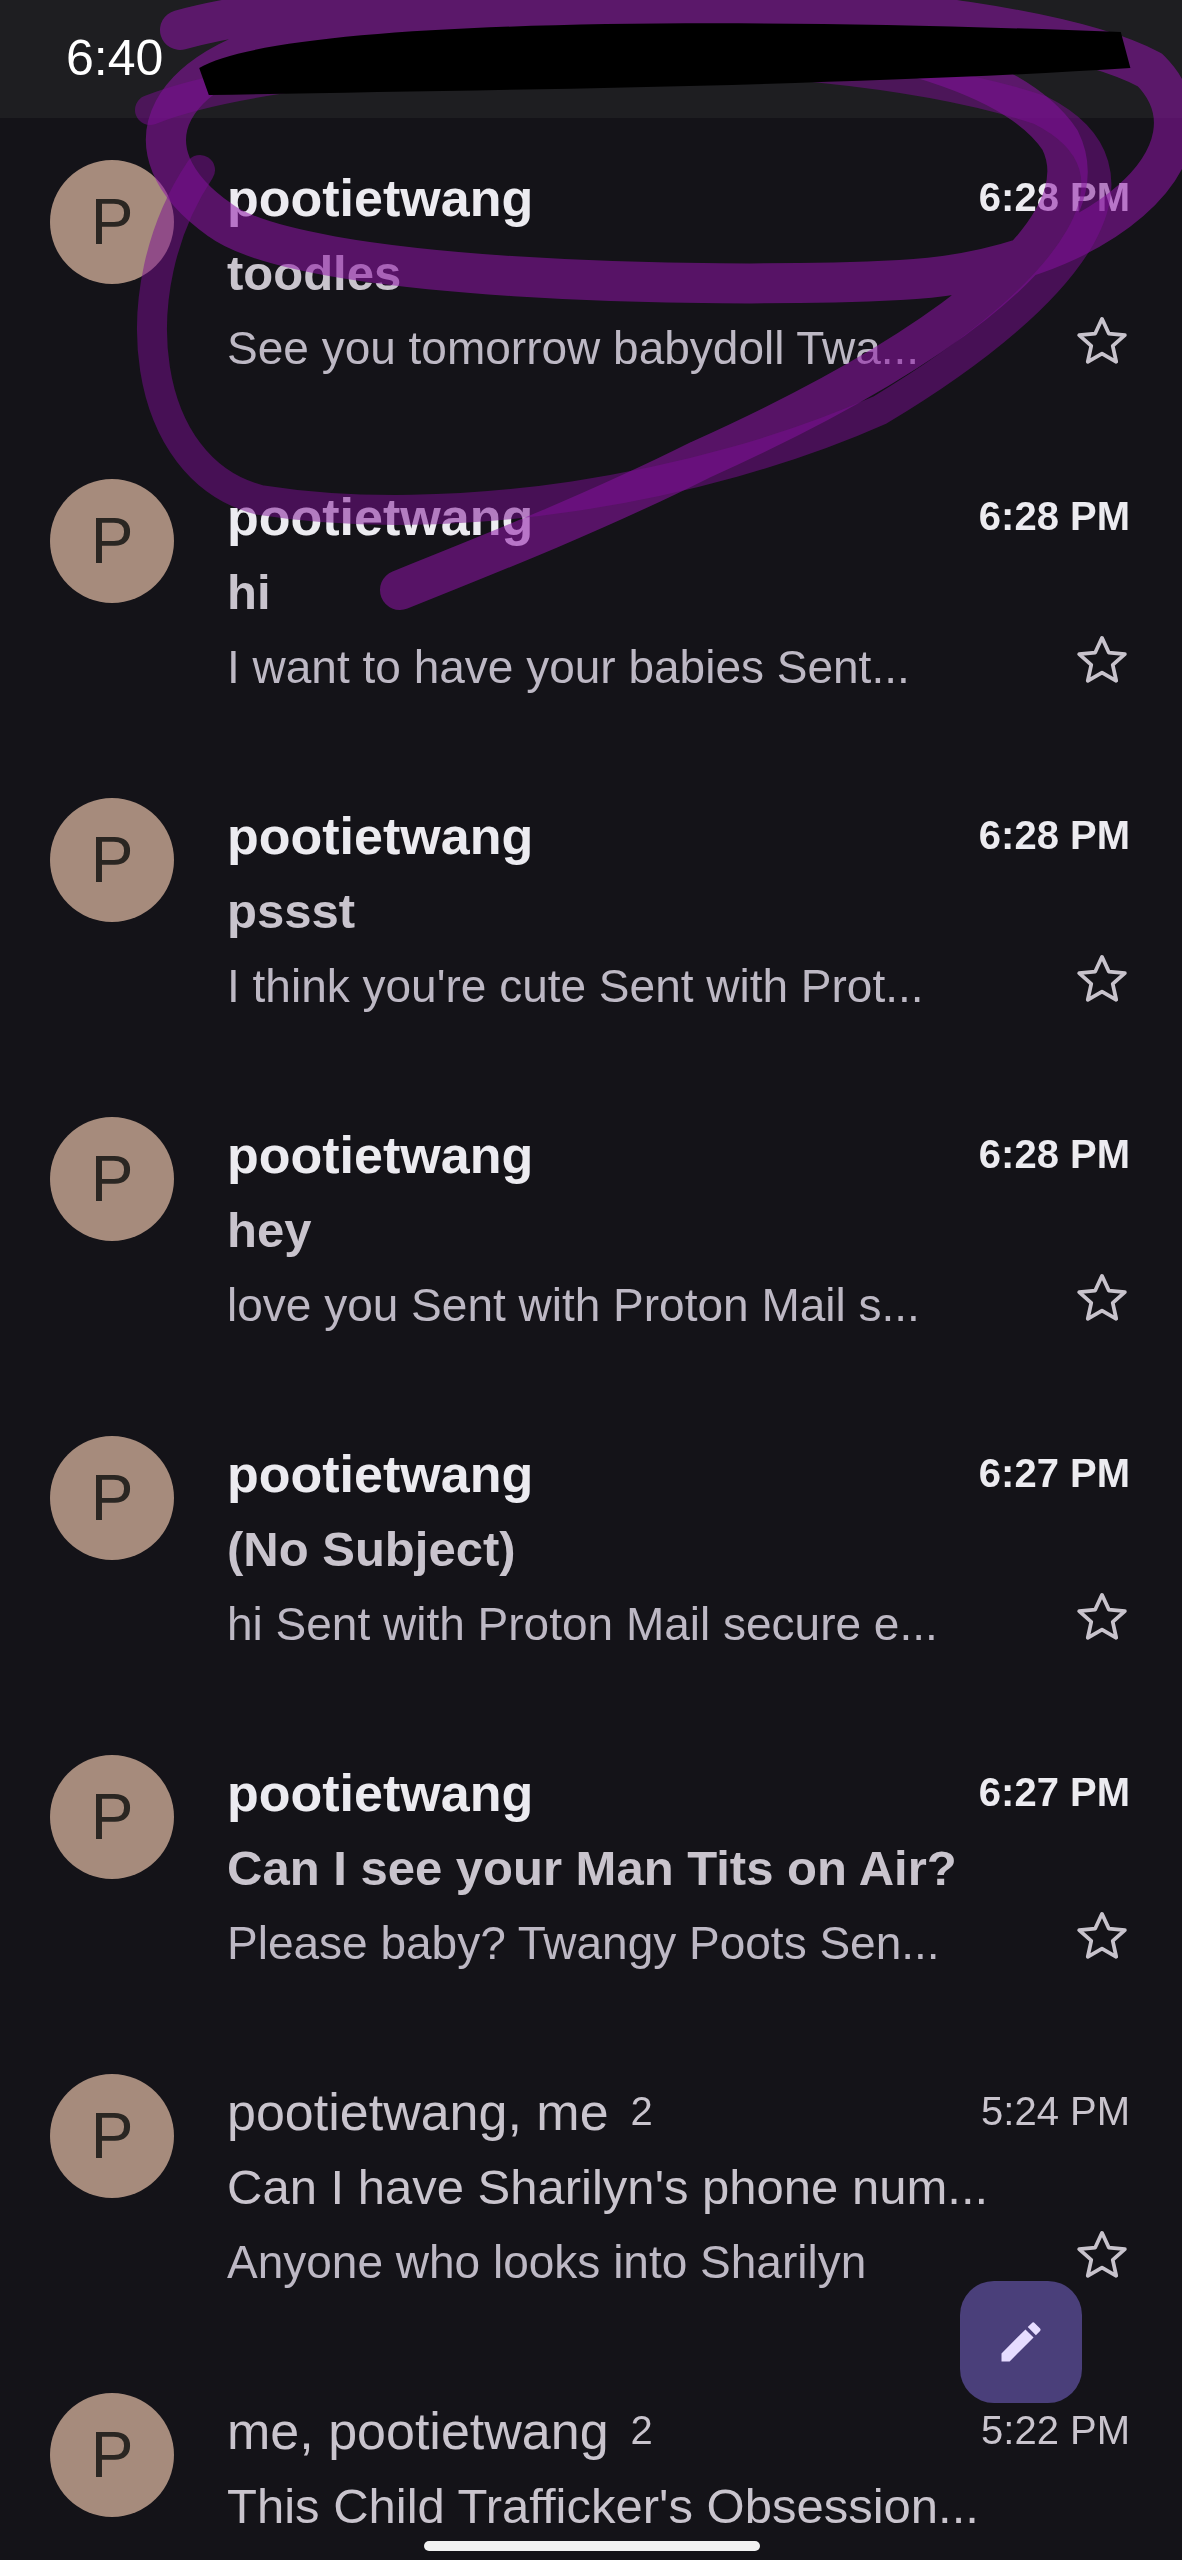 This screenshot has height=2560, width=1182. What do you see at coordinates (1021, 2342) in the screenshot?
I see `compose-button` at bounding box center [1021, 2342].